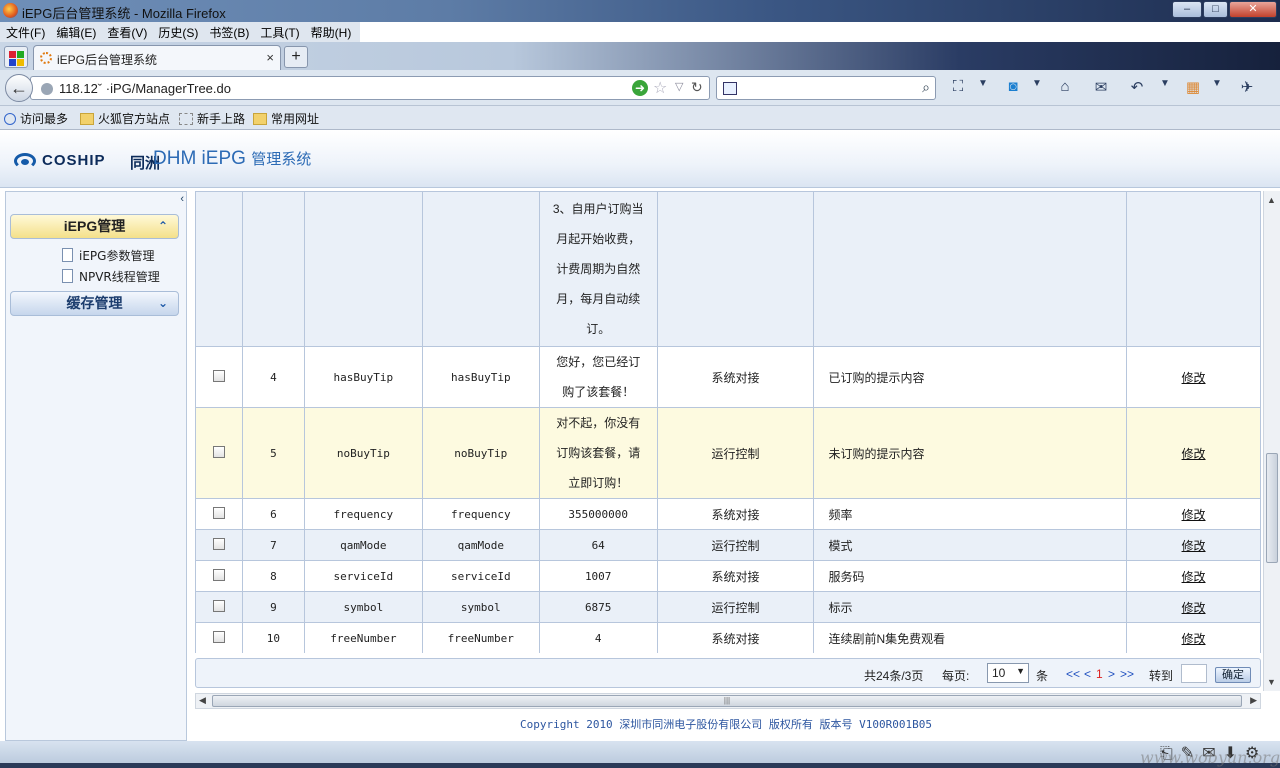 The image size is (1280, 768). Describe the element at coordinates (108, 255) in the screenshot. I see `sidebar-item-iepg-params: iEPG参数管理` at that location.